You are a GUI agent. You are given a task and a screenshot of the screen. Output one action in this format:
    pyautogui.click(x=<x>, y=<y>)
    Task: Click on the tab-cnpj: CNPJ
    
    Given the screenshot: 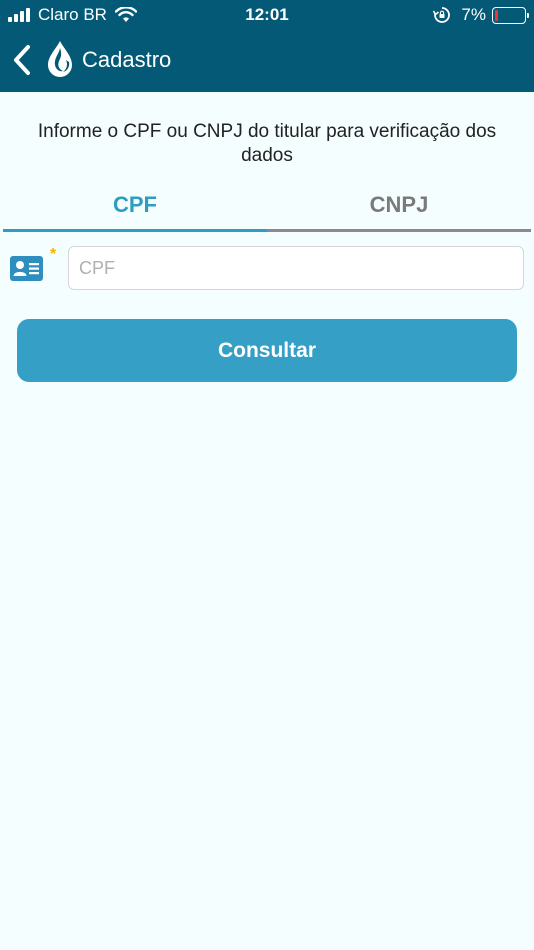 What is the action you would take?
    pyautogui.click(x=399, y=208)
    